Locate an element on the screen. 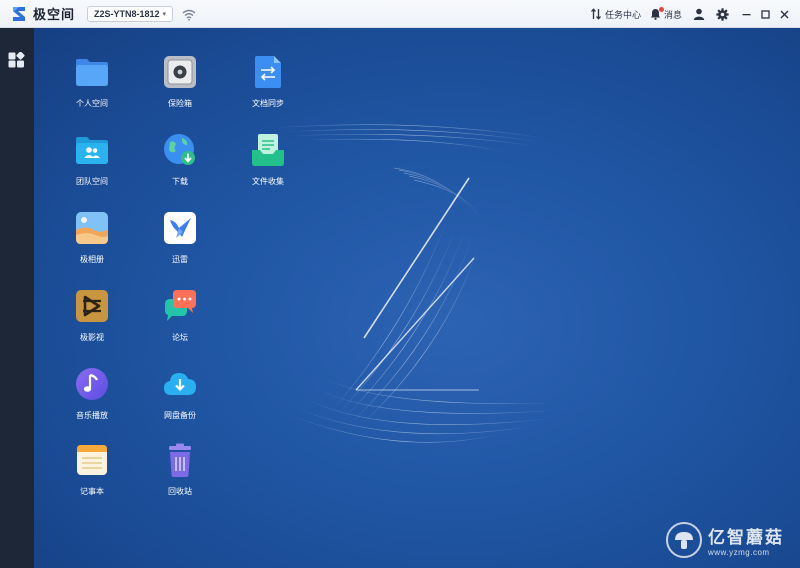  close-button is located at coordinates (784, 14).